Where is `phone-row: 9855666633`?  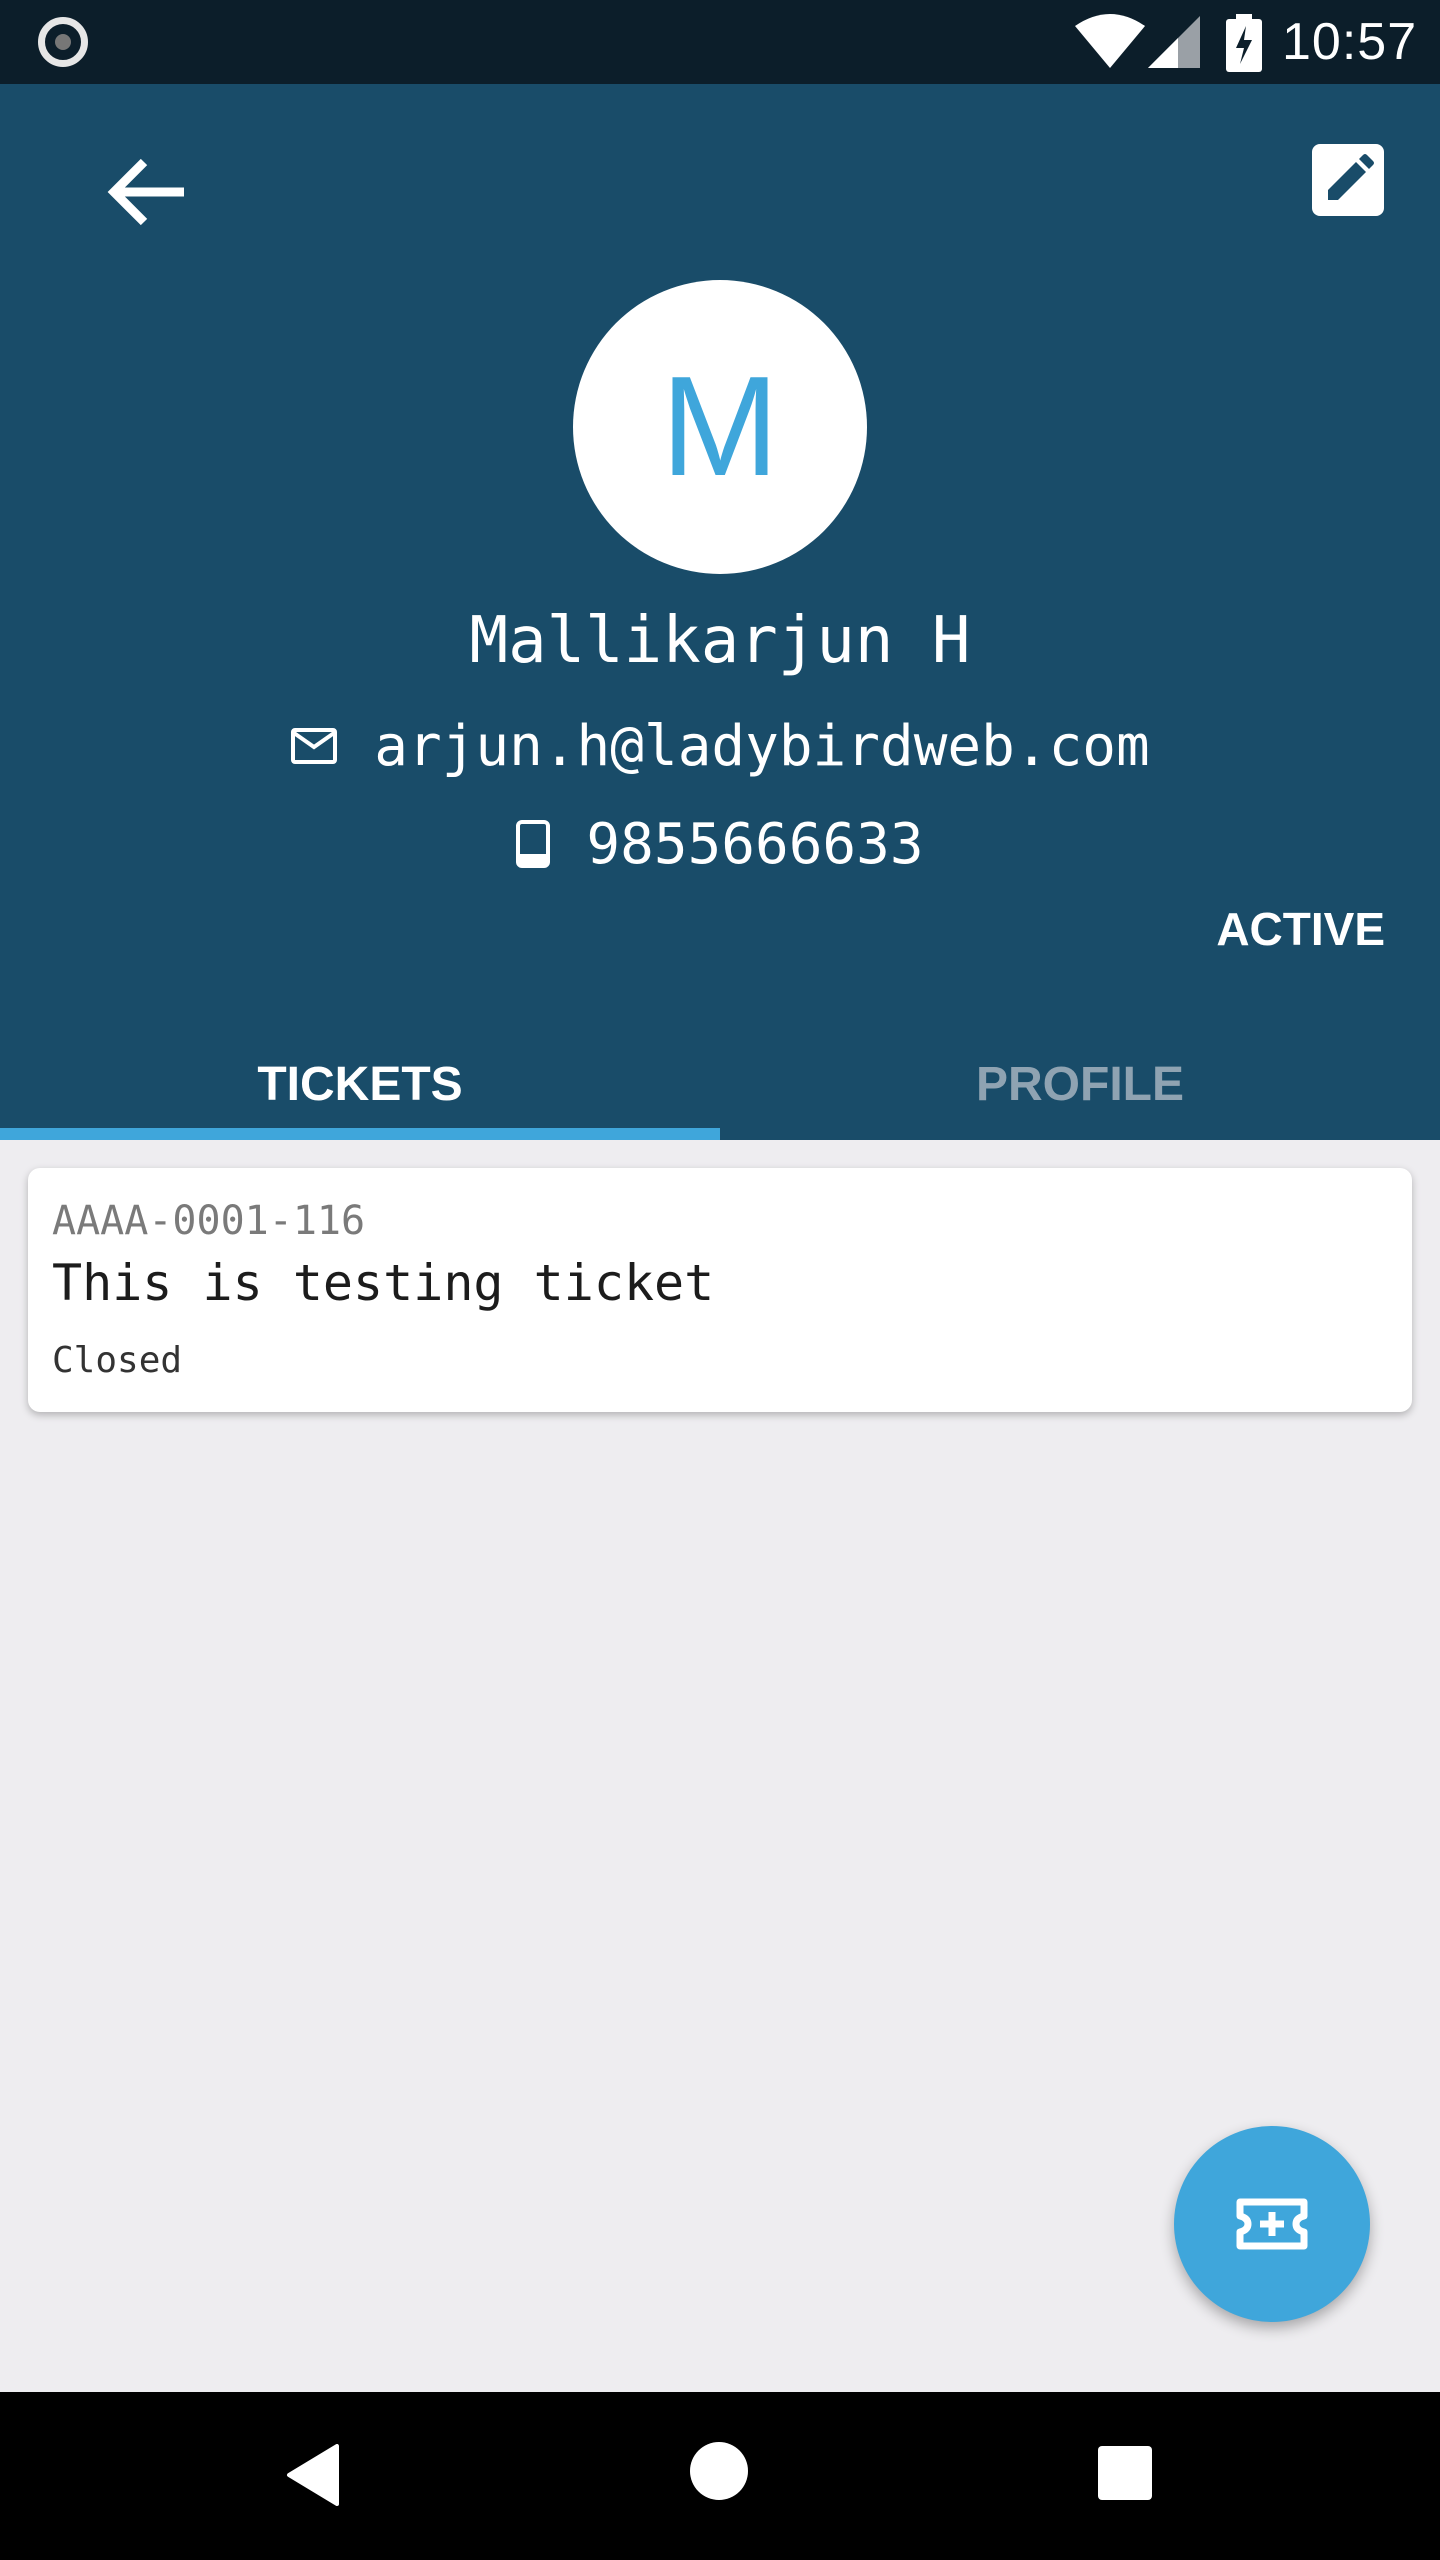
phone-row: 9855666633 is located at coordinates (720, 844).